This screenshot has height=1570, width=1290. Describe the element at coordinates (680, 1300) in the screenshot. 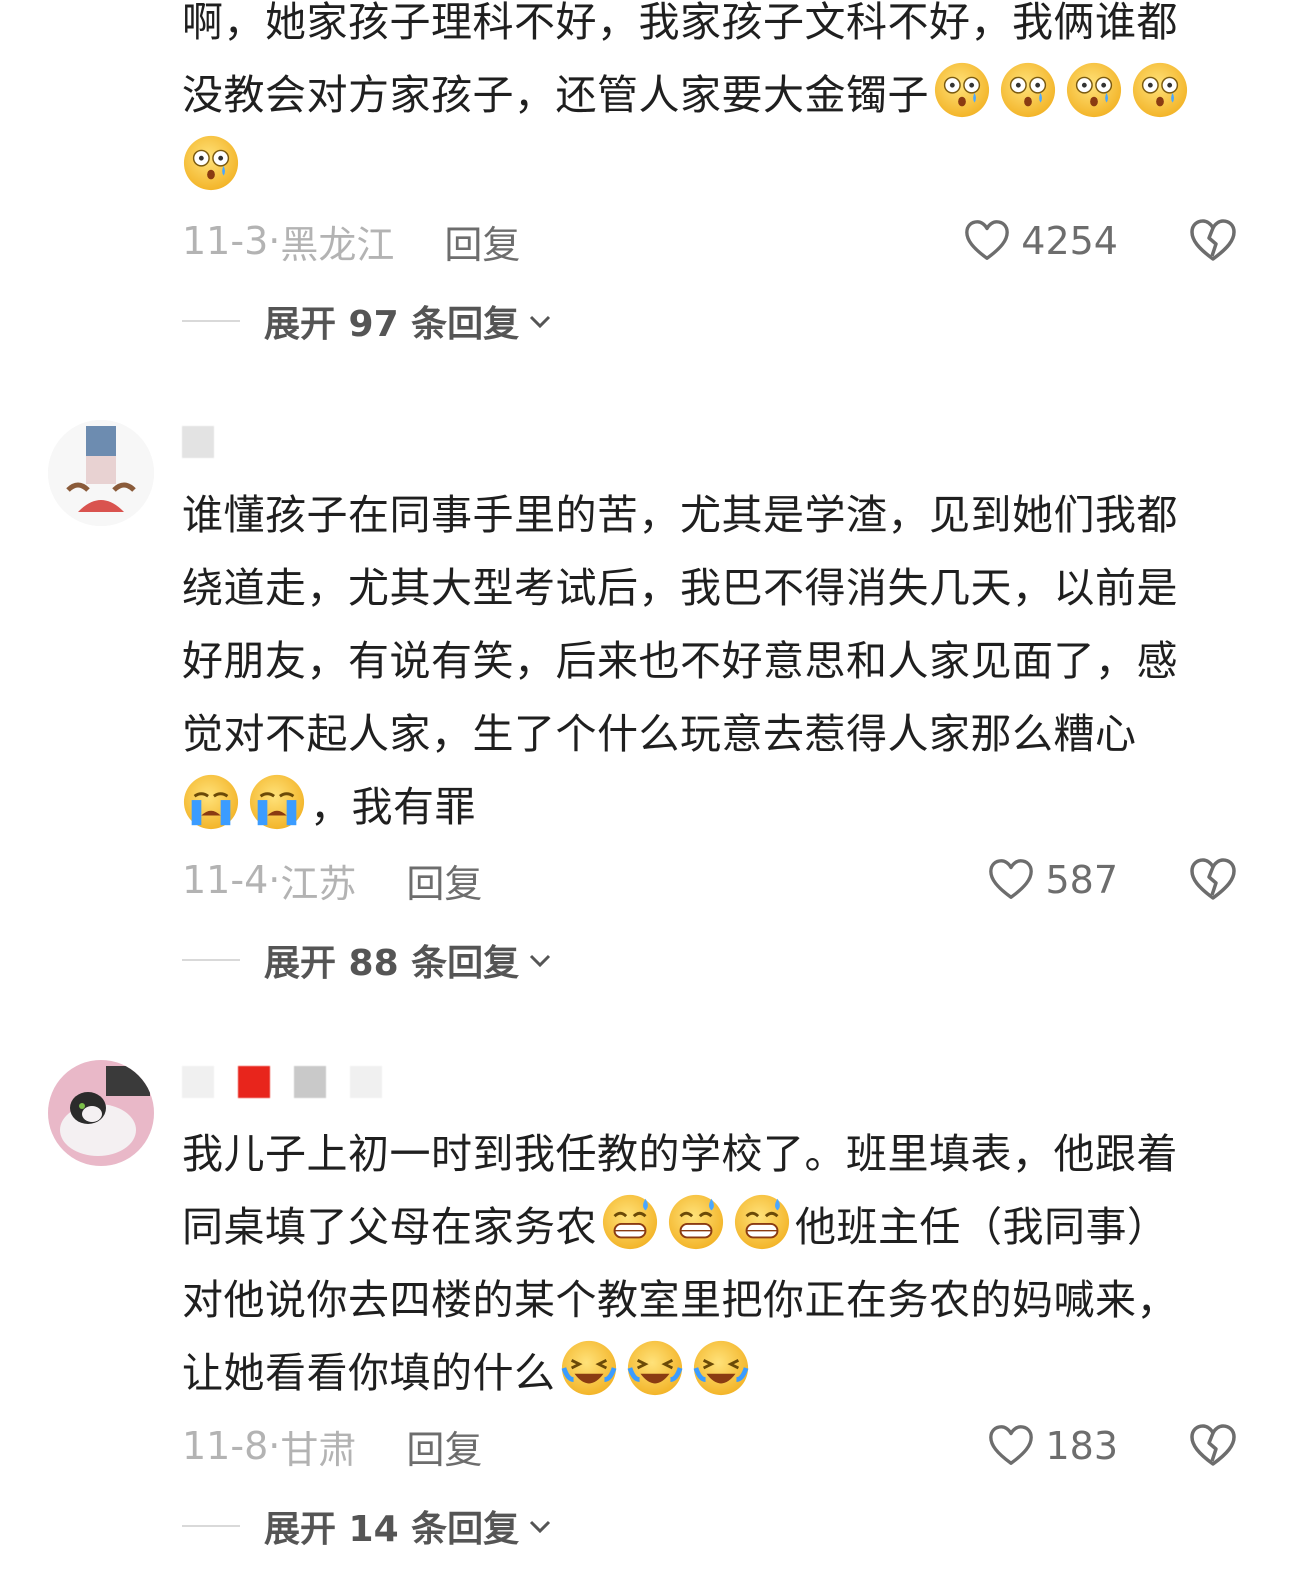

I see `comment-line: 对他说你去四楼的某个教室里把你正在务农的妈喊来，` at that location.